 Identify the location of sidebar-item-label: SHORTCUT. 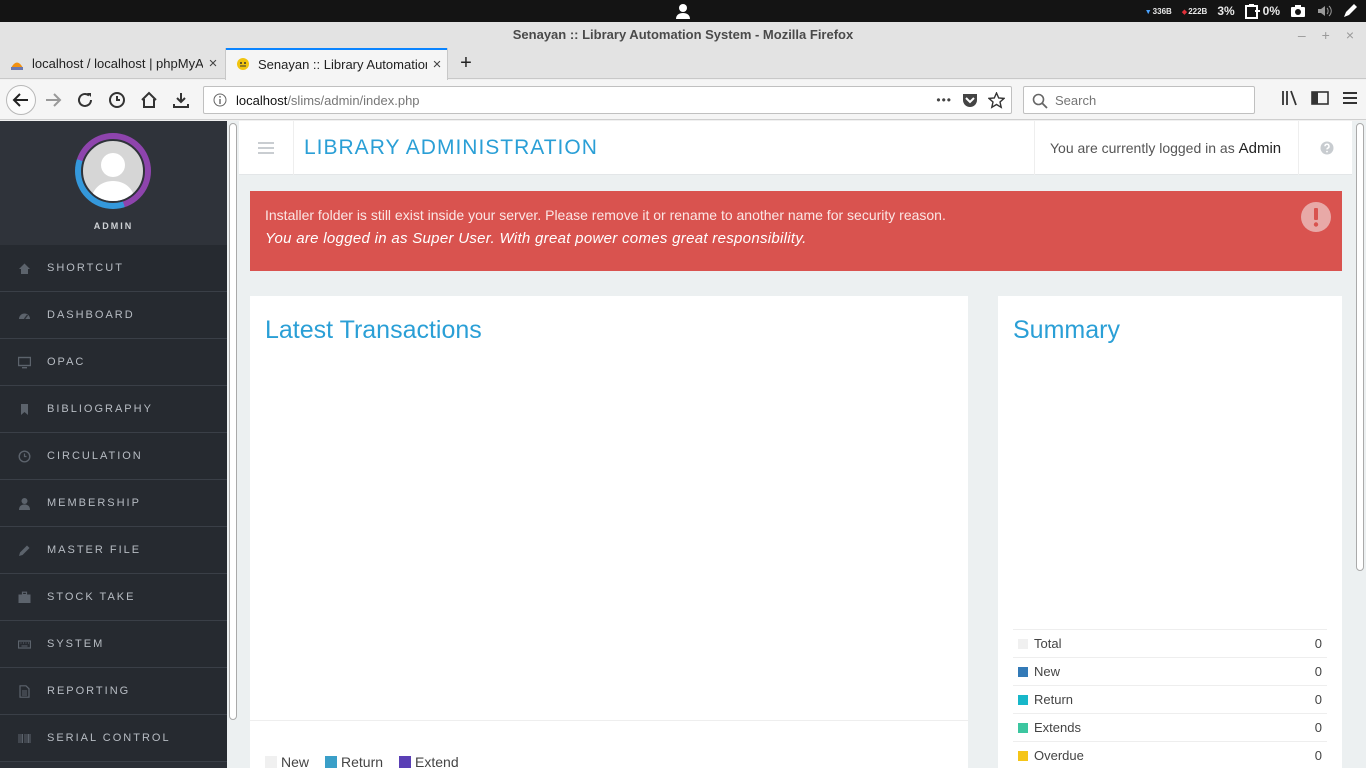
(85, 268).